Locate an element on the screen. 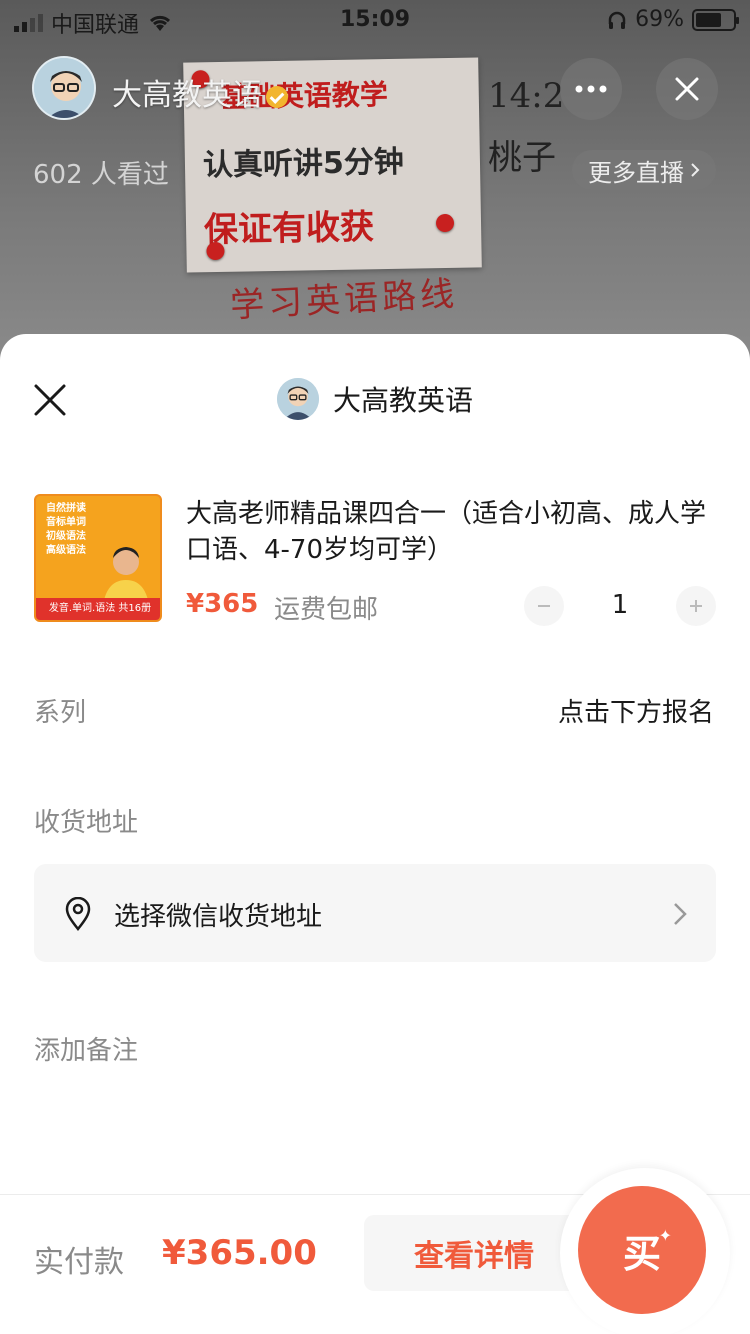 The height and width of the screenshot is (1334, 750). cover-line: 音标单词 is located at coordinates (66, 522).